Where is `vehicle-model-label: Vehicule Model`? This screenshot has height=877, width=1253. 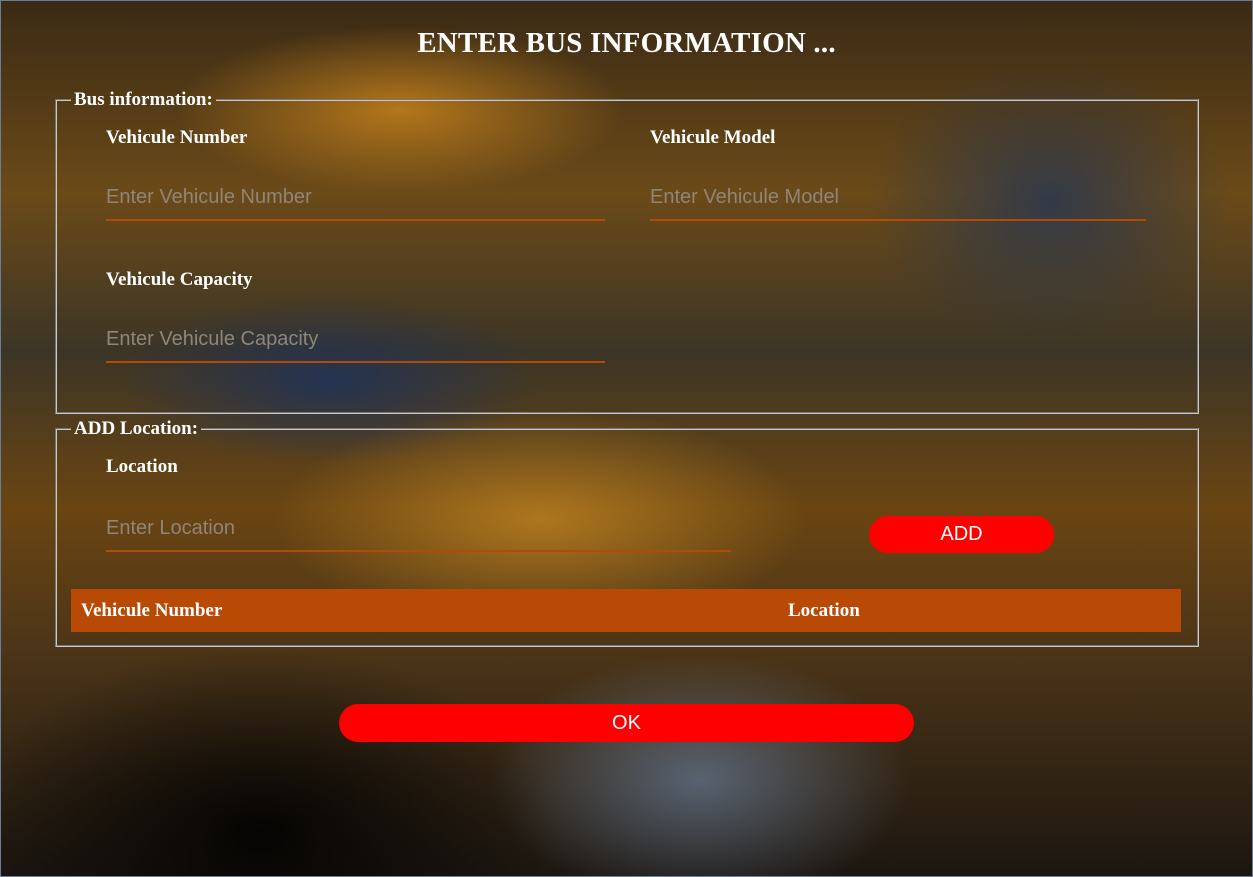 vehicle-model-label: Vehicule Model is located at coordinates (713, 137).